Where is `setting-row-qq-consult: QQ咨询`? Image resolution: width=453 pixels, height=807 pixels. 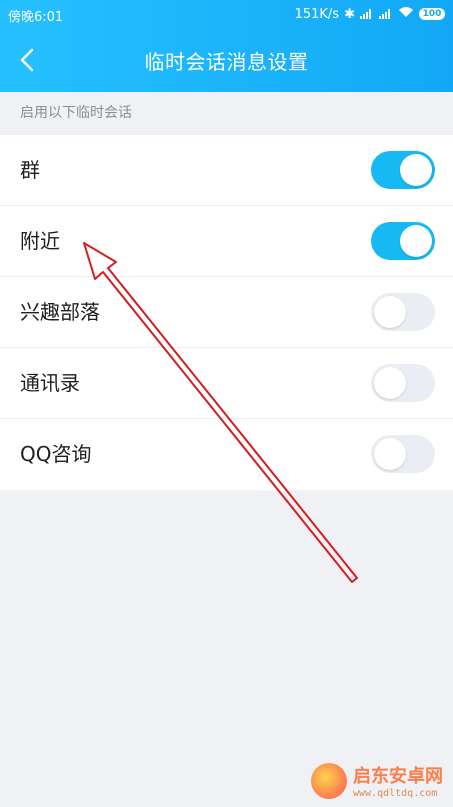 setting-row-qq-consult: QQ咨询 is located at coordinates (226, 454).